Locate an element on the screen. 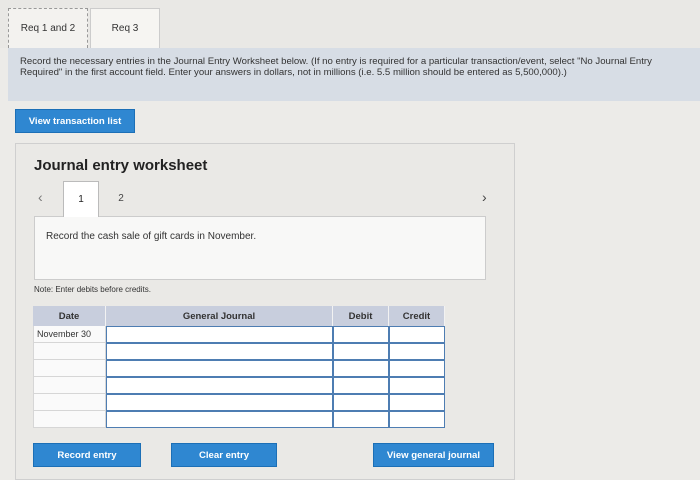 Image resolution: width=700 pixels, height=480 pixels. column-header-general-journal: General Journal is located at coordinates (219, 316).